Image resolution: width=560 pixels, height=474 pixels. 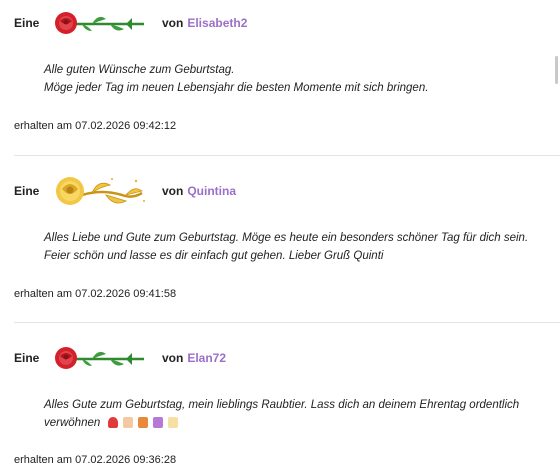 I want to click on sender-link: Quintina, so click(x=211, y=191).